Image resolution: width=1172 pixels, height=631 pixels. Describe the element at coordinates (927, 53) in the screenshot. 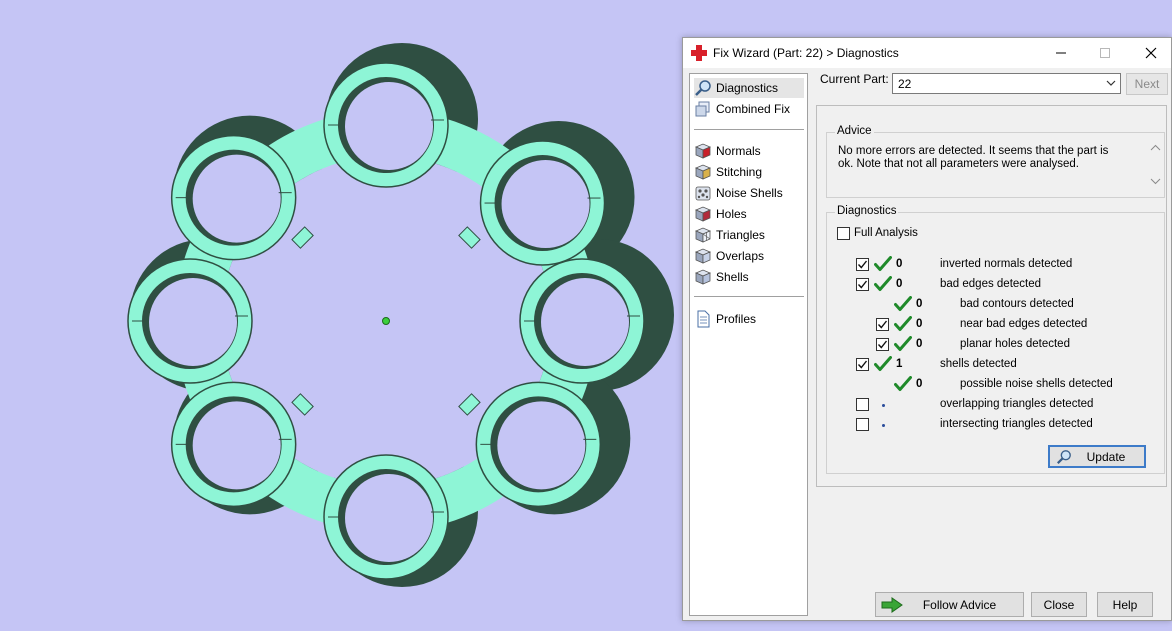

I see `title-bar: Fix Wizard (Part: 22) > Diagnostics` at that location.